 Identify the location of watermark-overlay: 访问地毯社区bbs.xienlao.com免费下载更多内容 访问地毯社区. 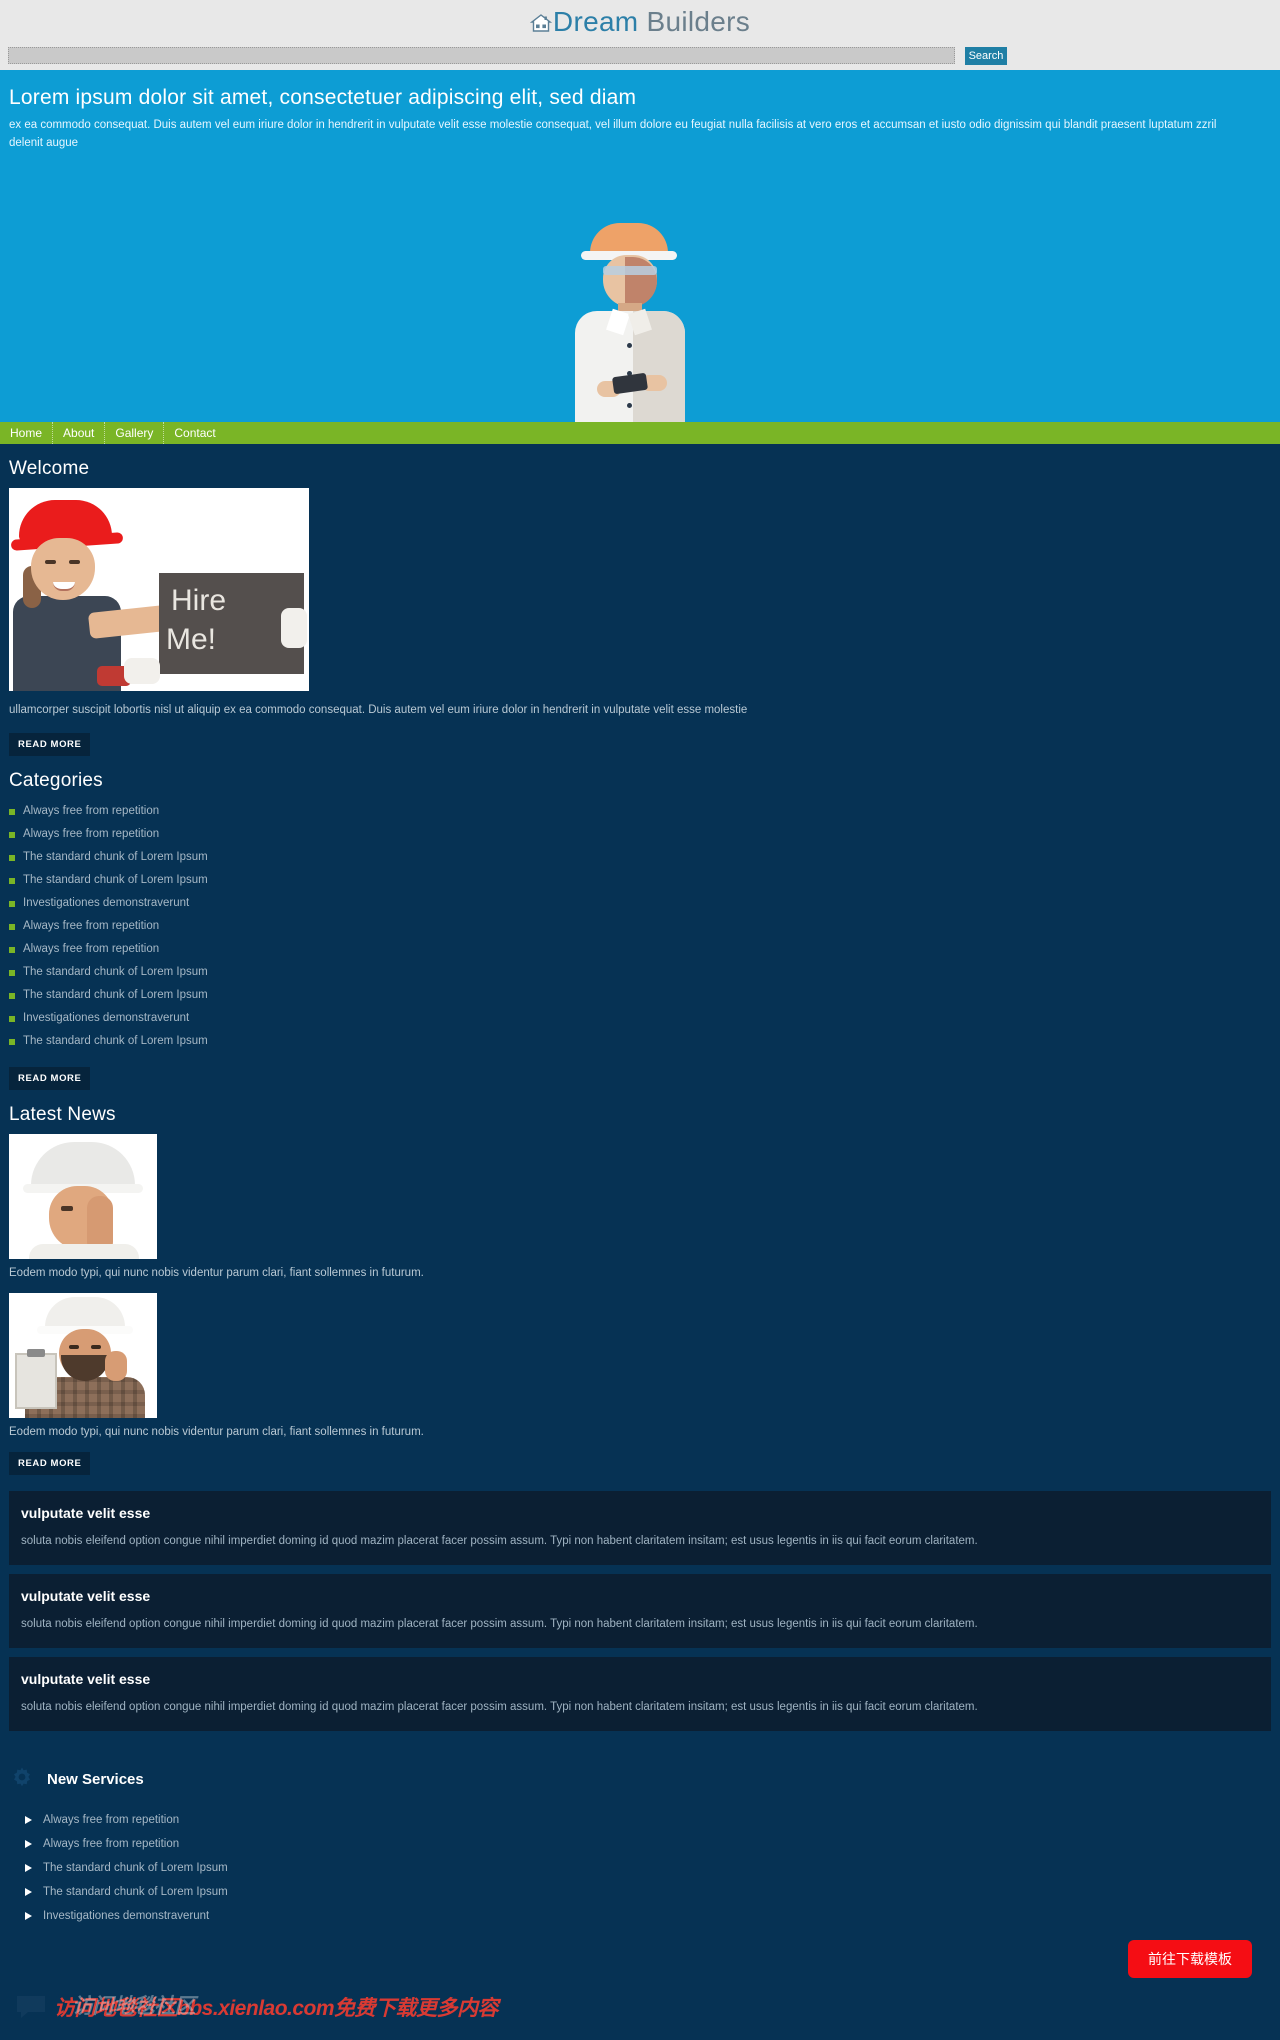
(256, 2007).